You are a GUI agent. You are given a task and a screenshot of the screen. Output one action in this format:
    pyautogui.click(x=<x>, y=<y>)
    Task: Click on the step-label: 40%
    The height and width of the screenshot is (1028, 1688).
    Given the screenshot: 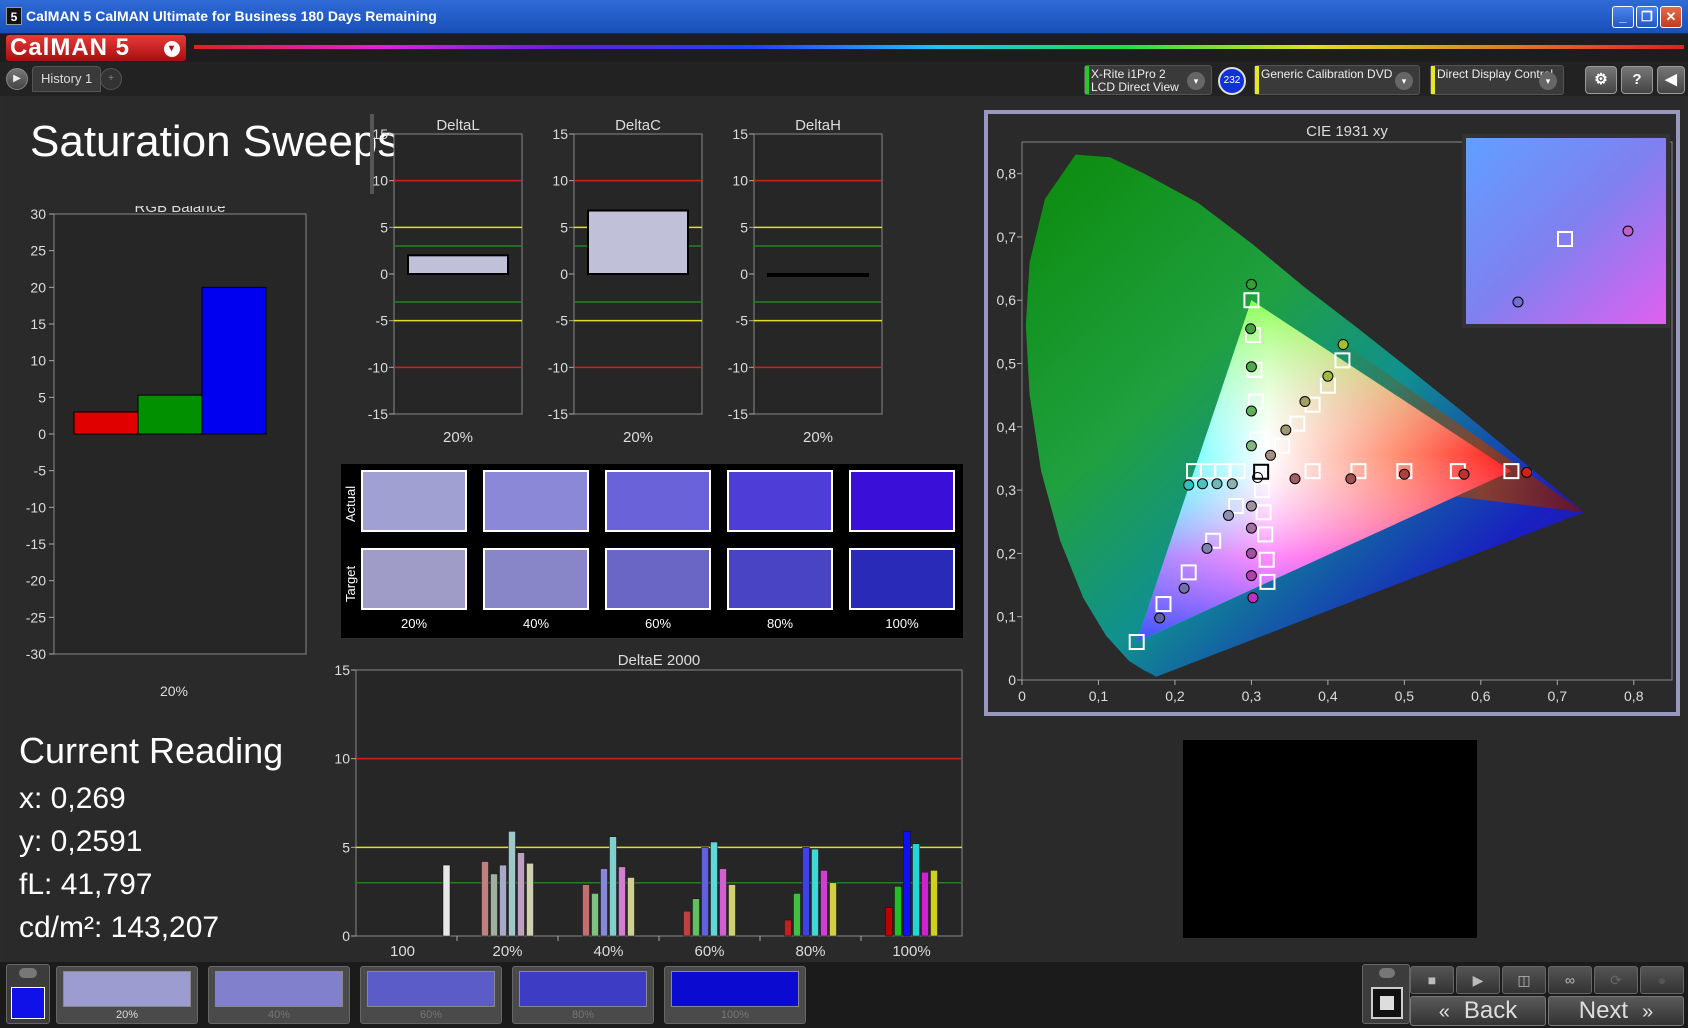 What is the action you would take?
    pyautogui.click(x=279, y=1015)
    